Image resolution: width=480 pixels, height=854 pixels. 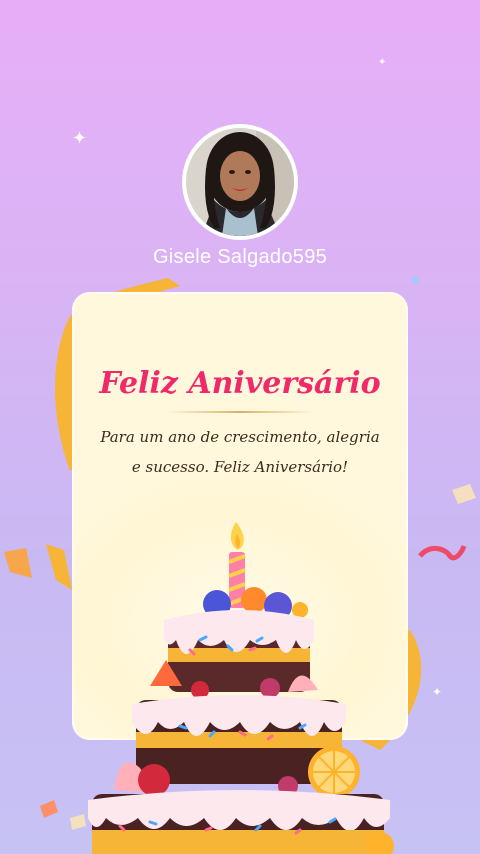 I want to click on username: Gisele Salgado595, so click(x=240, y=257).